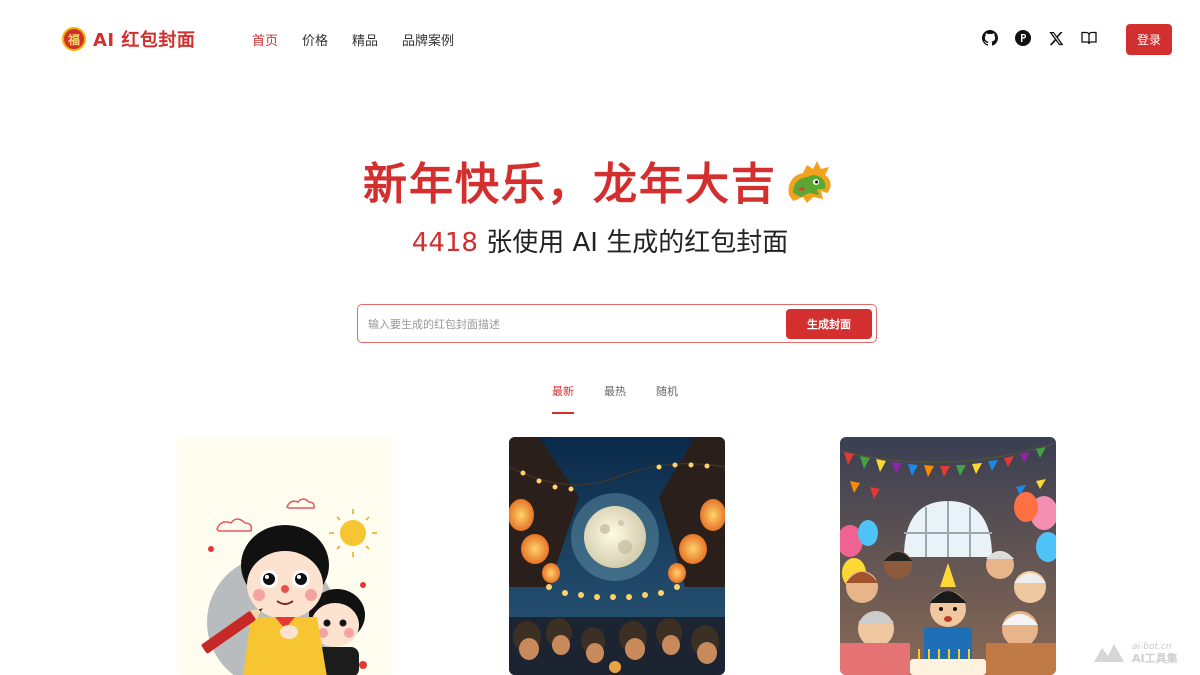 The width and height of the screenshot is (1200, 675). Describe the element at coordinates (1155, 658) in the screenshot. I see `watermark-brand: AI工具集` at that location.